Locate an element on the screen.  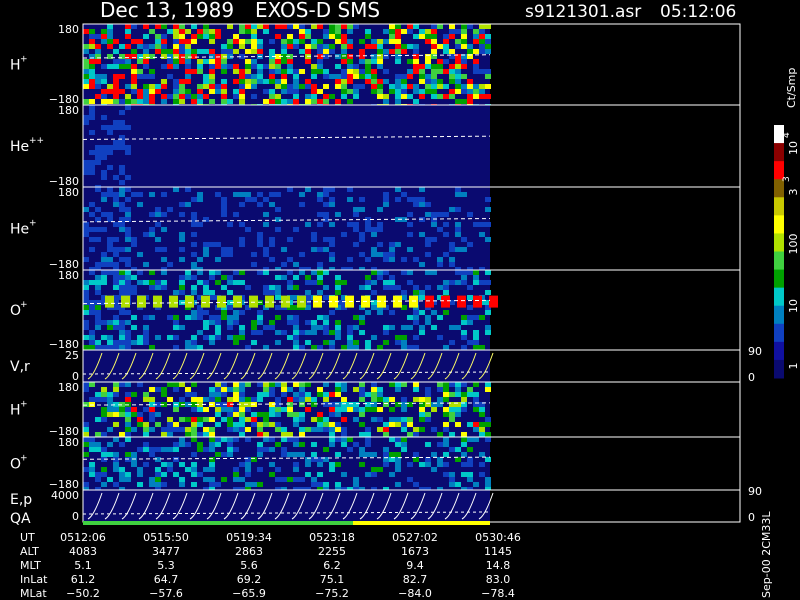
panel-label: E,p is located at coordinates (21, 500).